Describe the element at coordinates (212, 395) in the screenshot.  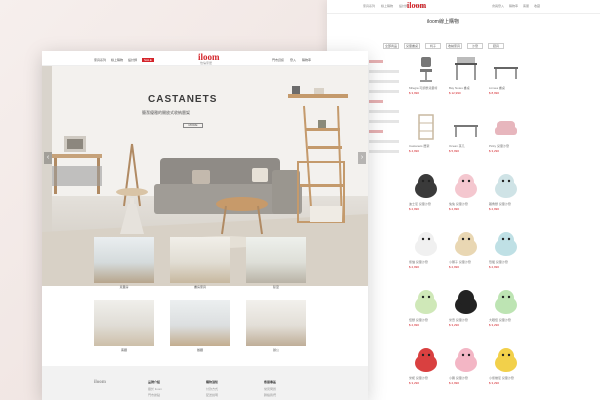
I see `footer-link: 配送說明` at that location.